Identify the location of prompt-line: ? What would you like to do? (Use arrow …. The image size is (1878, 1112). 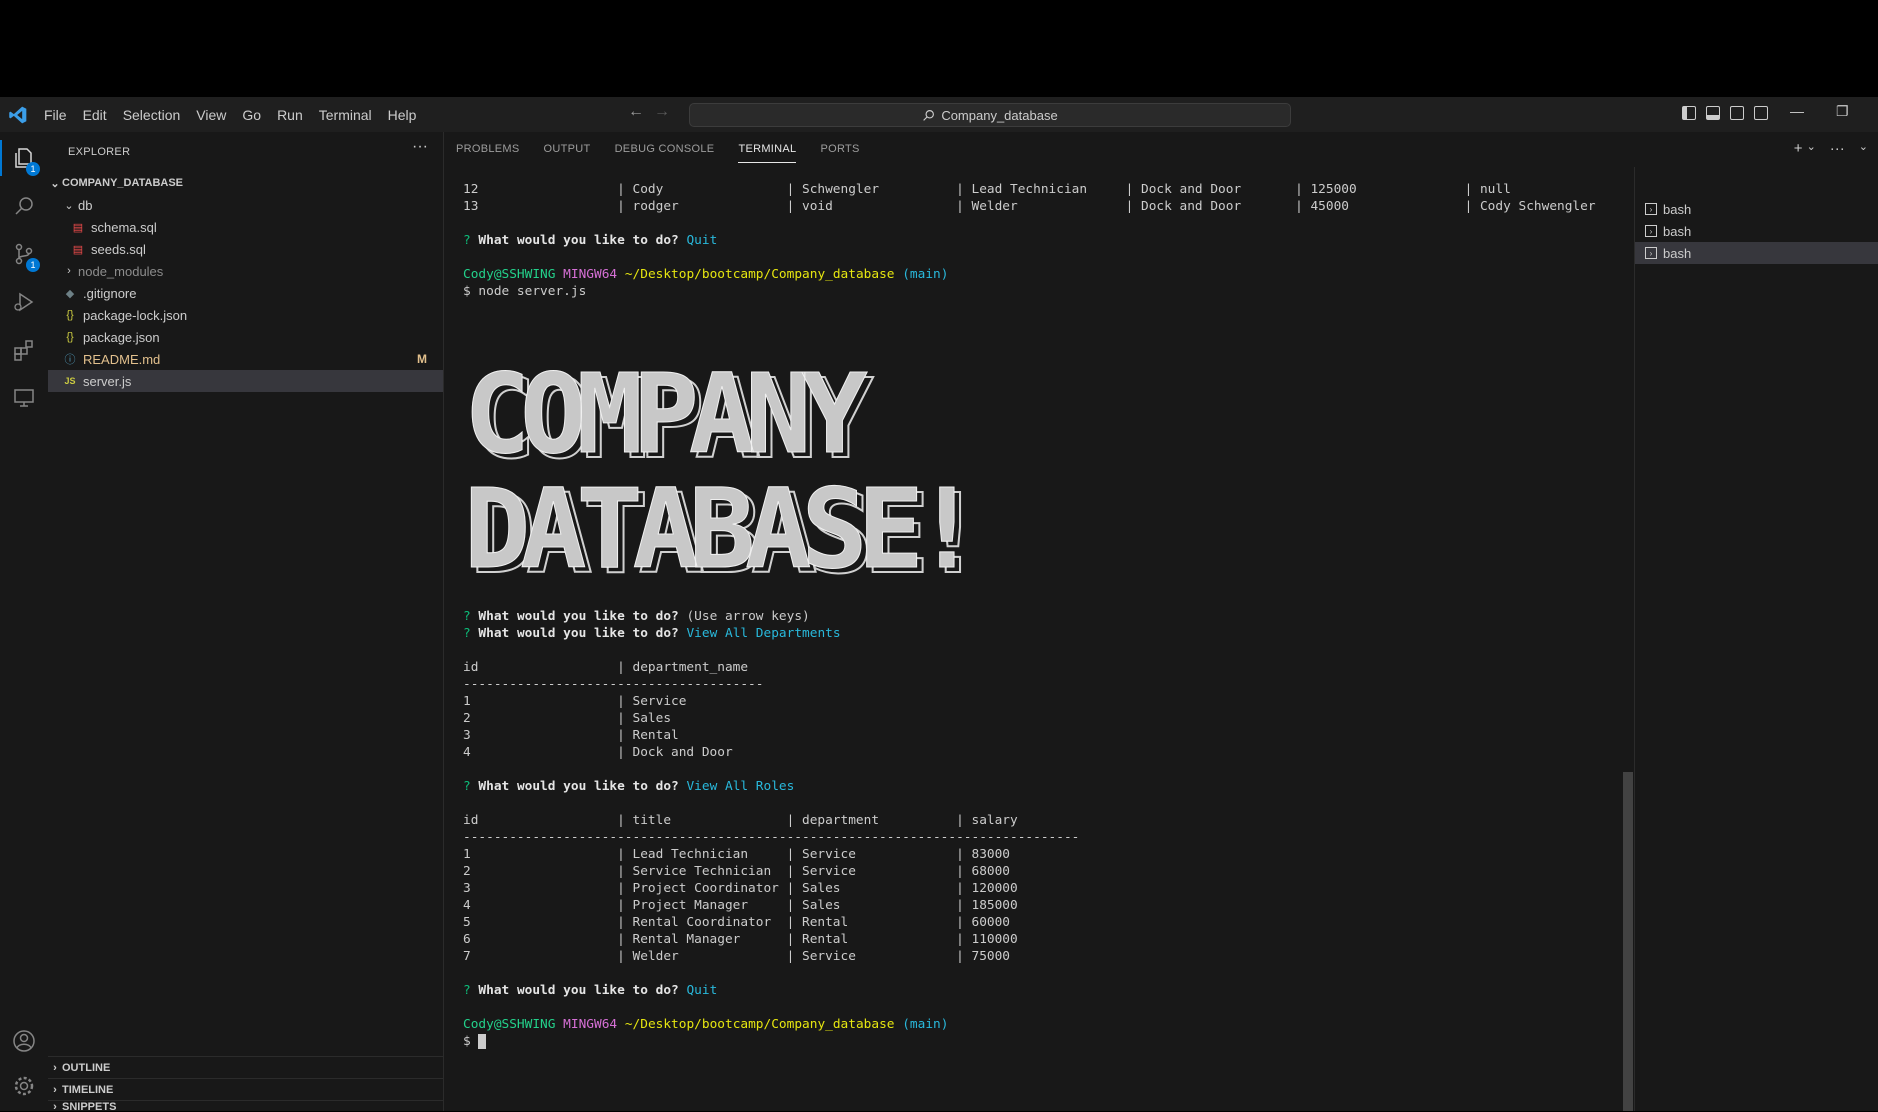
(636, 616).